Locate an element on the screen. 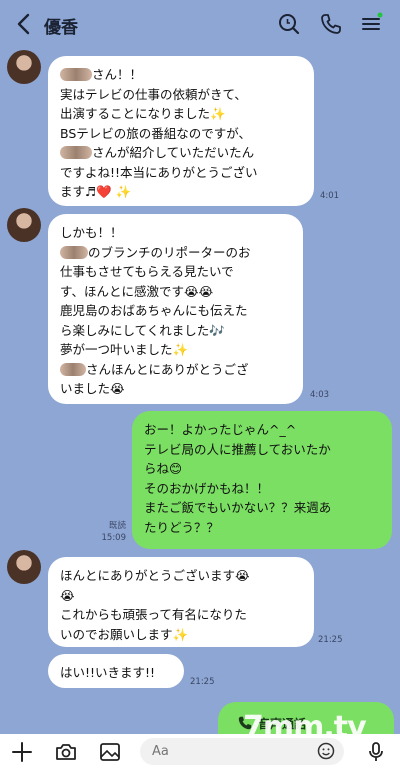  composer-bar is located at coordinates (200, 751).